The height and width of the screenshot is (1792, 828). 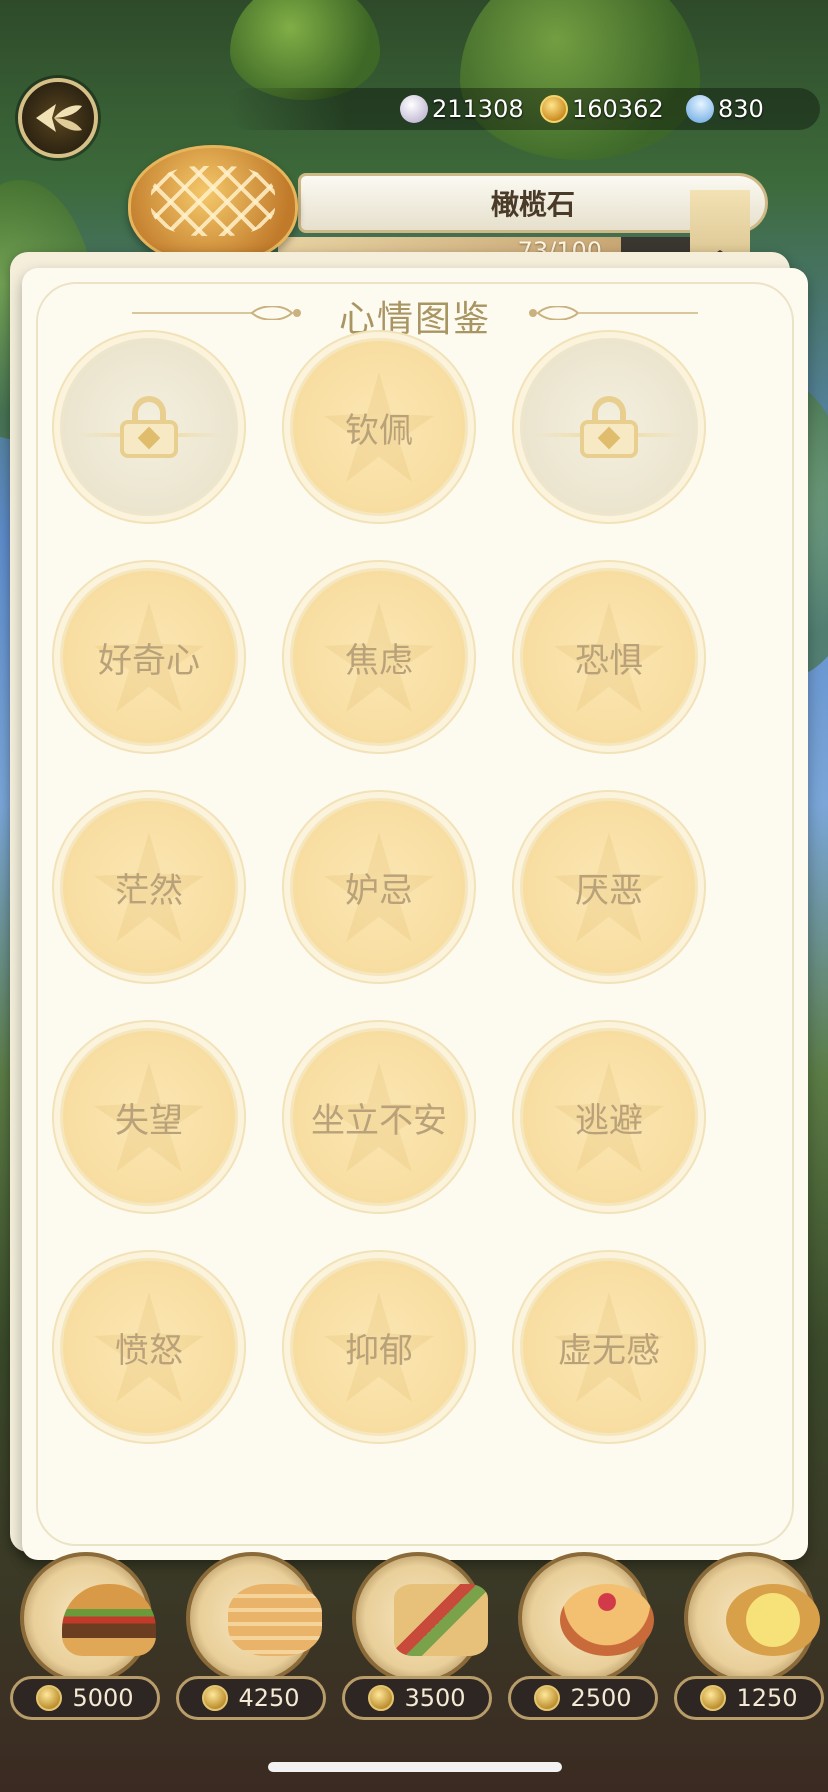 I want to click on back-button, so click(x=58, y=118).